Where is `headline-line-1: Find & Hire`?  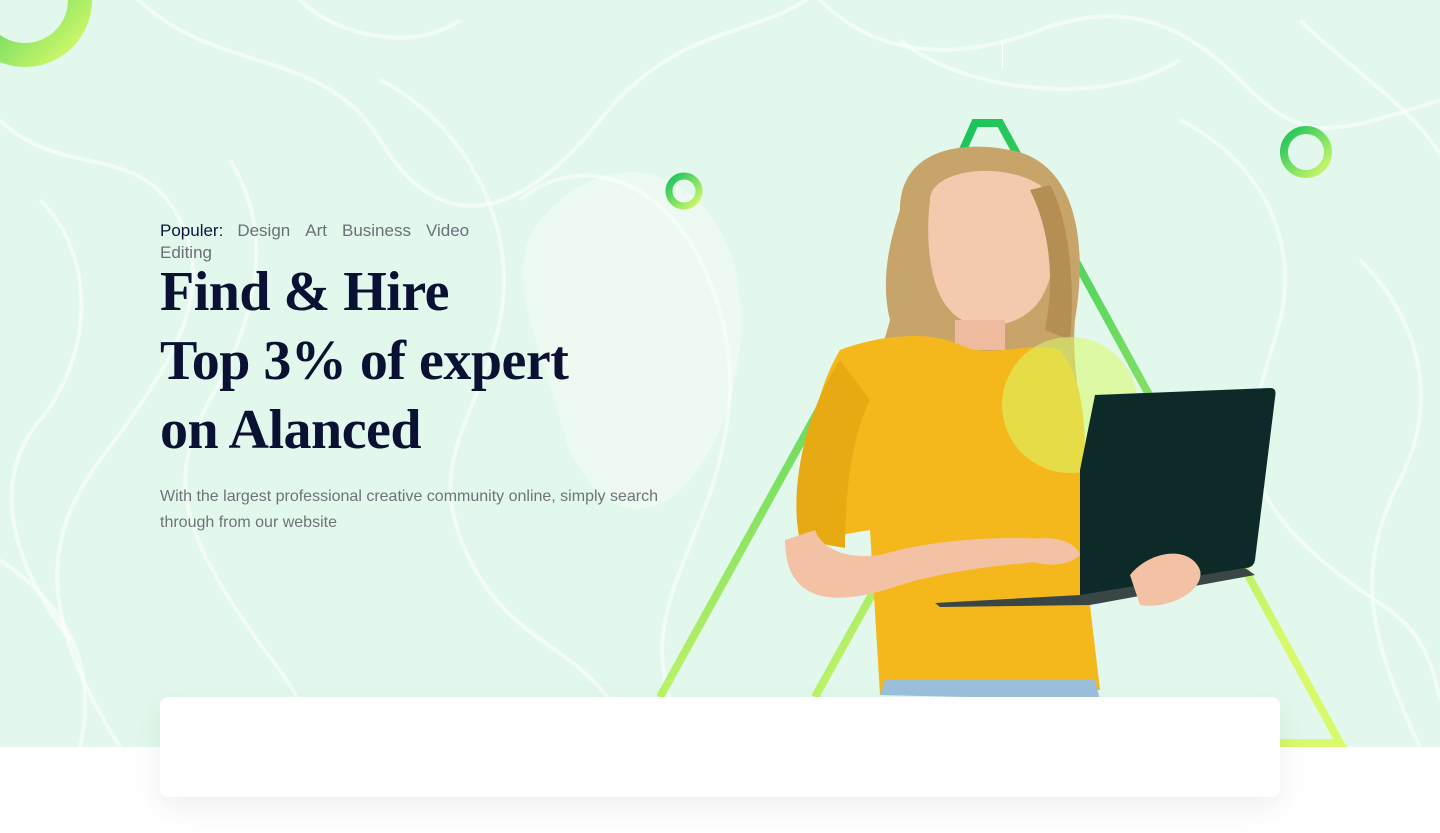 headline-line-1: Find & Hire is located at coordinates (305, 292).